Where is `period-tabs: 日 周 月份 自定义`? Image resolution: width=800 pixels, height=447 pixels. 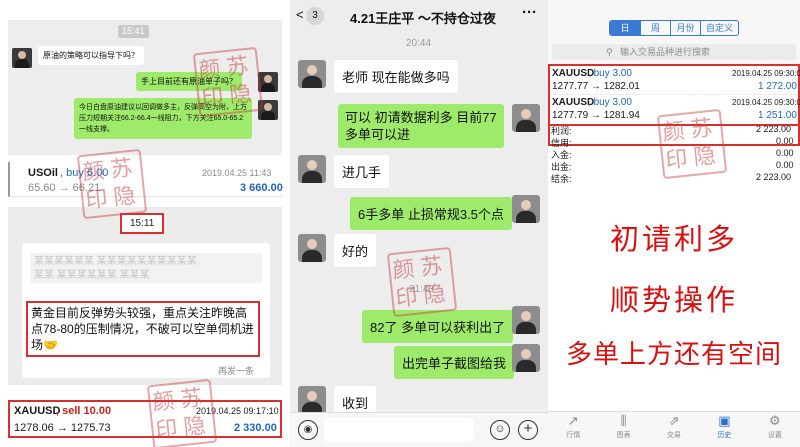
period-tabs: 日 周 月份 自定义 is located at coordinates (674, 28).